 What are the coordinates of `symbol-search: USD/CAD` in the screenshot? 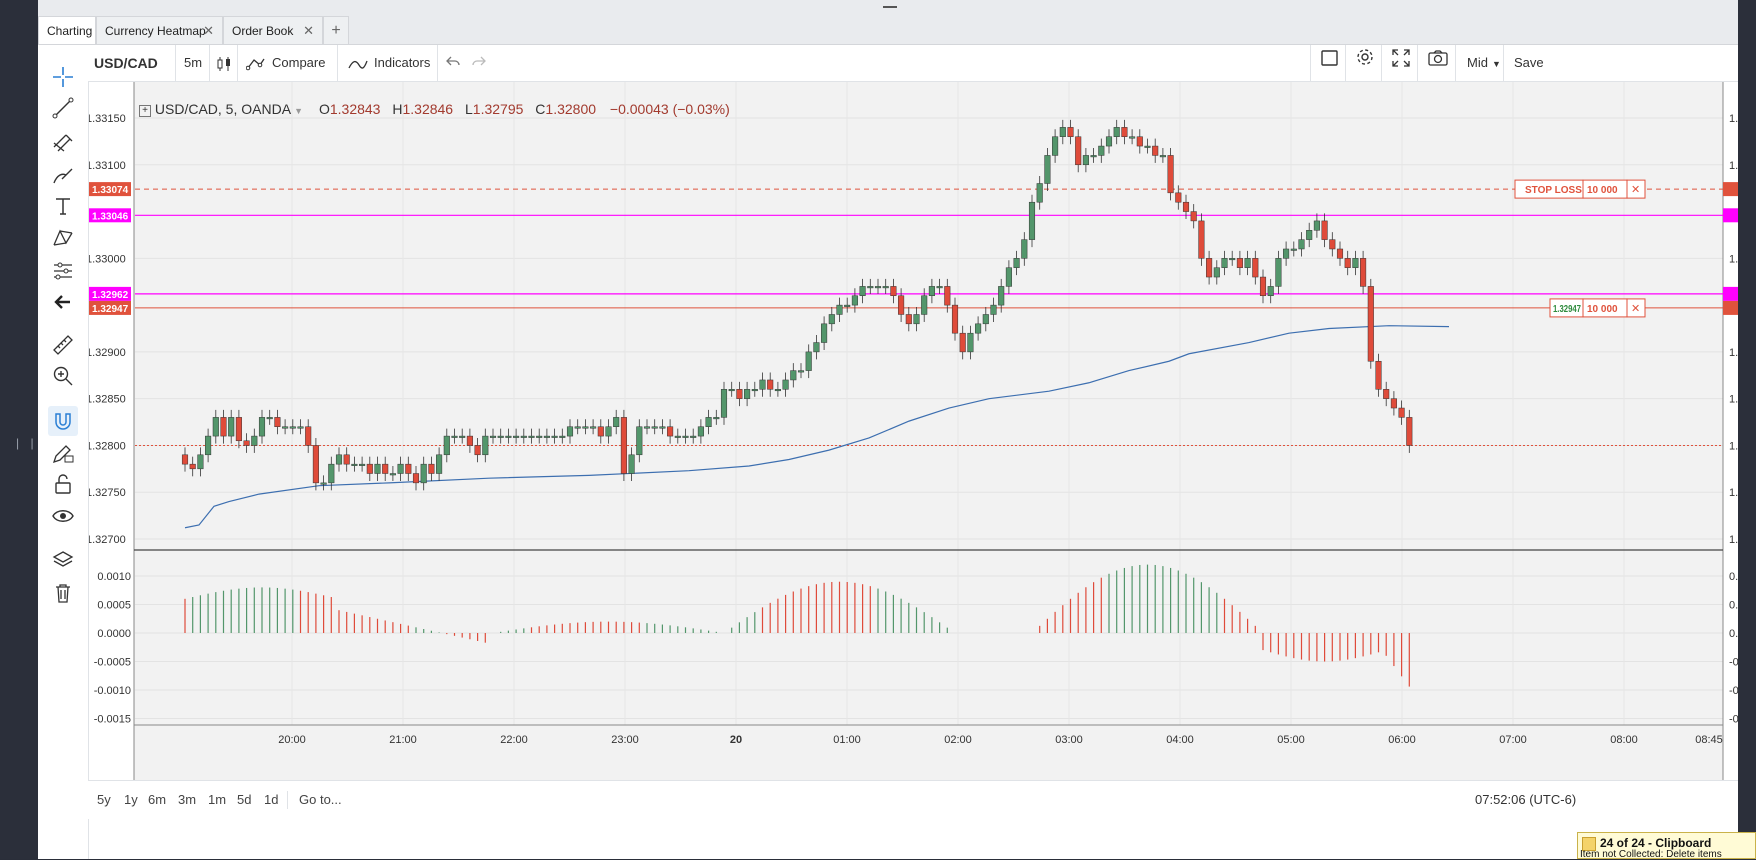 It's located at (132, 63).